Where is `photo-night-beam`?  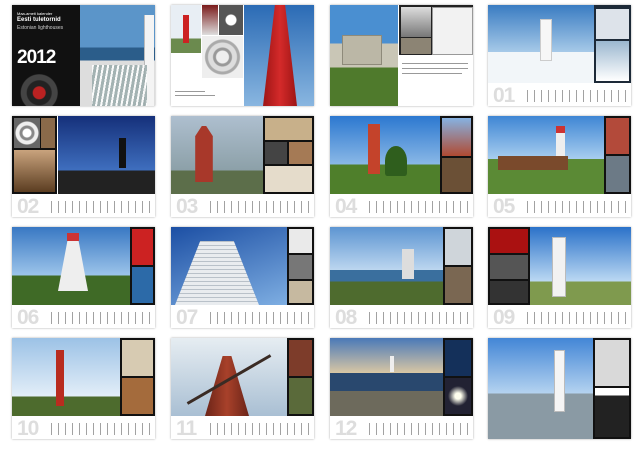 photo-night-beam is located at coordinates (458, 396).